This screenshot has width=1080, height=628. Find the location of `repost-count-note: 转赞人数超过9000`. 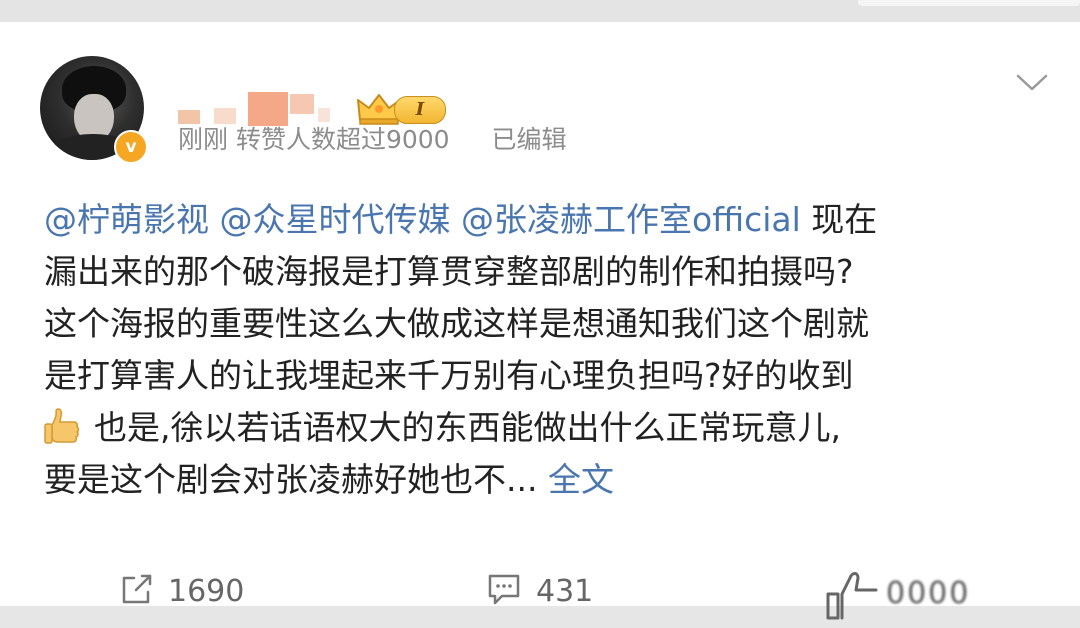

repost-count-note: 转赞人数超过9000 is located at coordinates (342, 139).